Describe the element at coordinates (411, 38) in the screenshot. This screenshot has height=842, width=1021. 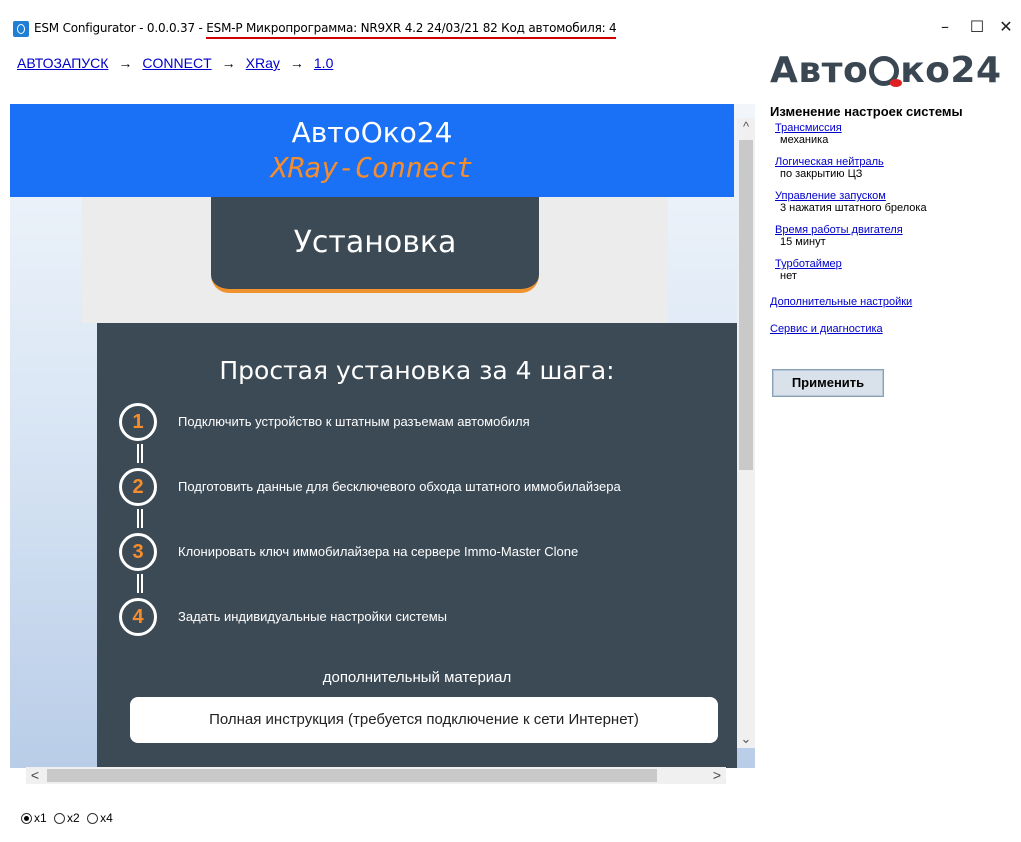
I see `title-highlight-underline` at that location.